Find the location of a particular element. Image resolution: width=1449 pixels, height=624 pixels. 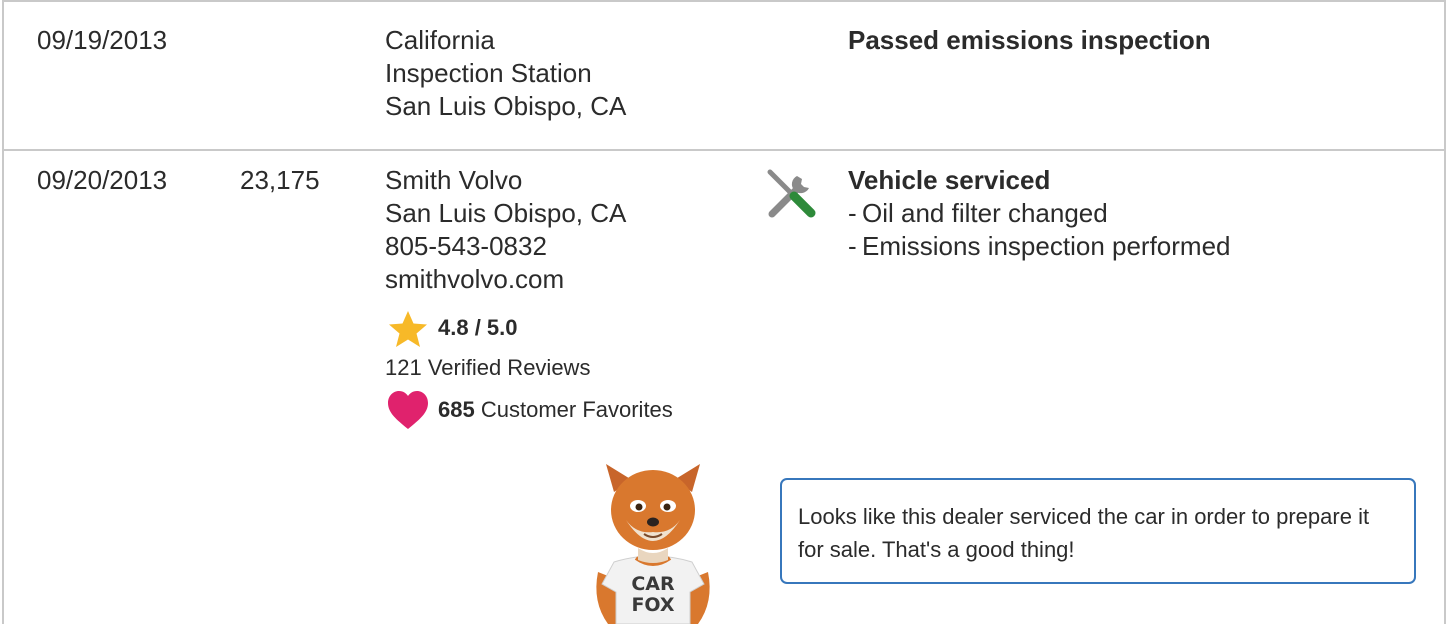

favorites-count: 685 is located at coordinates (456, 409).